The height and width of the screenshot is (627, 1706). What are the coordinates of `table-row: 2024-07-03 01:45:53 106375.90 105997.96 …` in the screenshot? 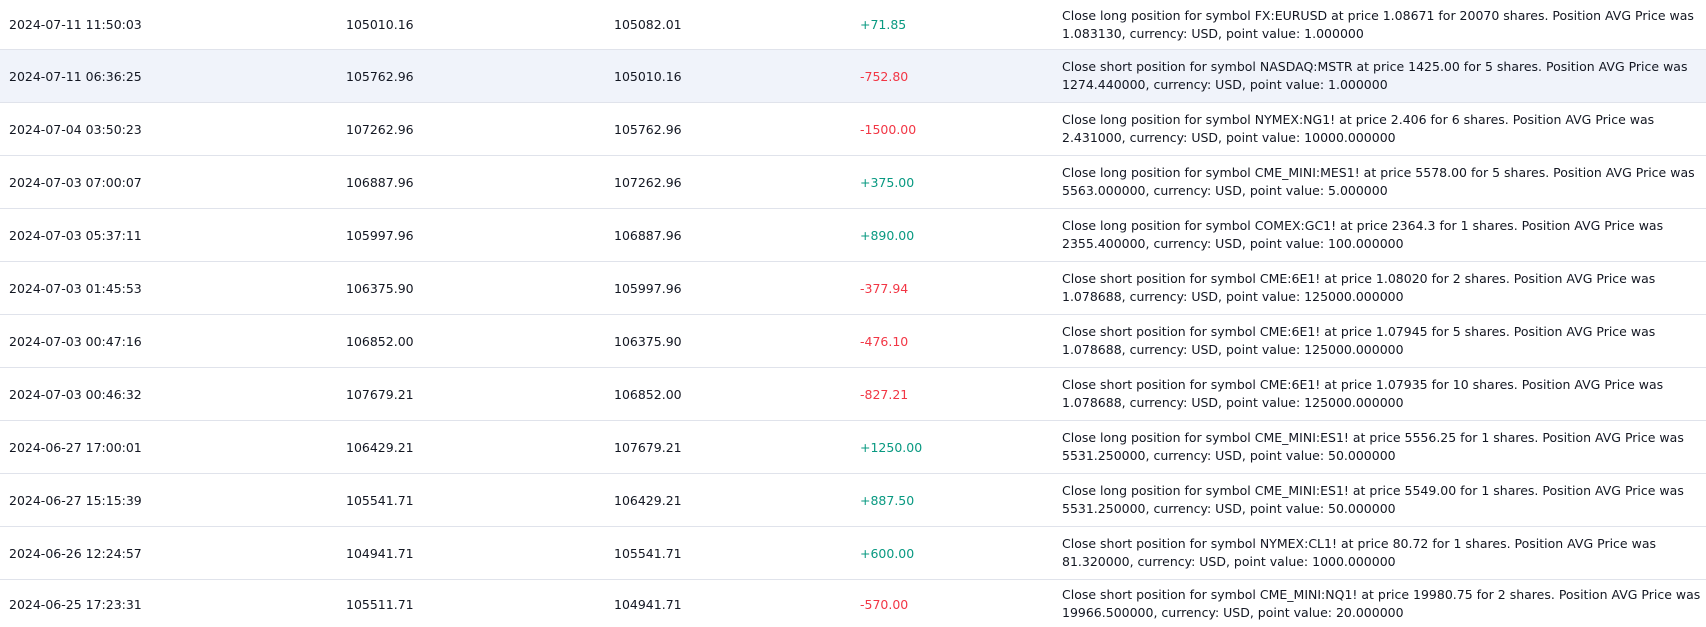 It's located at (853, 288).